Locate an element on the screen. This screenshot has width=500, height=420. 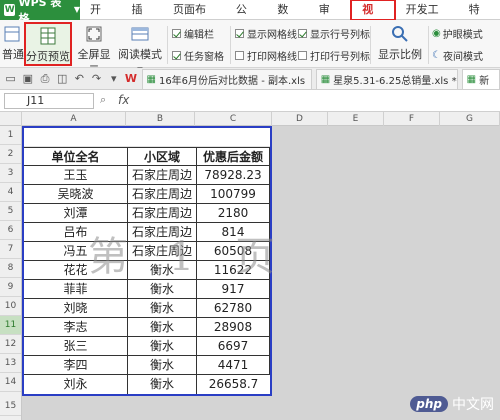
edit-bar-checkbox: 编辑栏 is located at coordinates (193, 33).